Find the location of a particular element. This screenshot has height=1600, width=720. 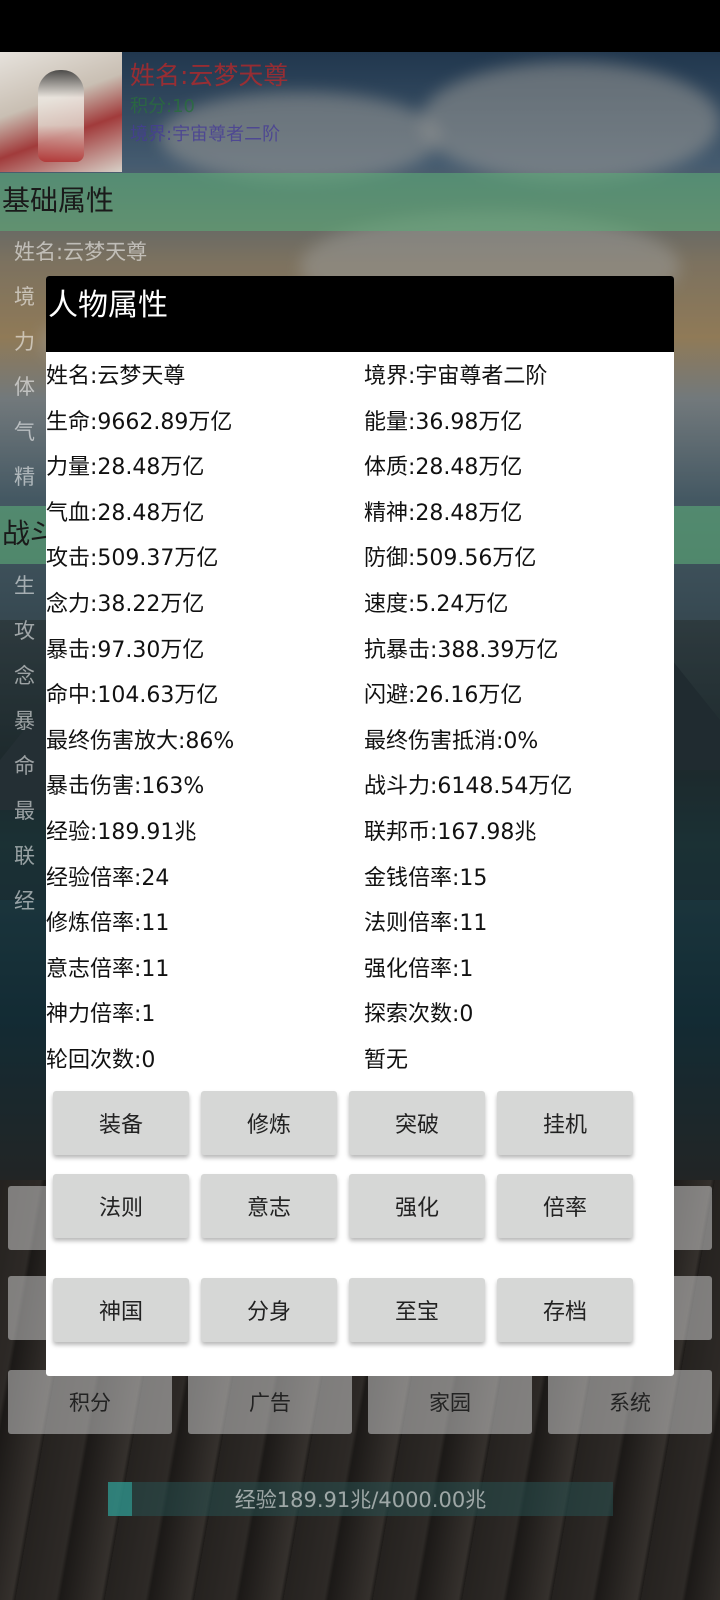

multiplier-button: 倍率 is located at coordinates (565, 1206).